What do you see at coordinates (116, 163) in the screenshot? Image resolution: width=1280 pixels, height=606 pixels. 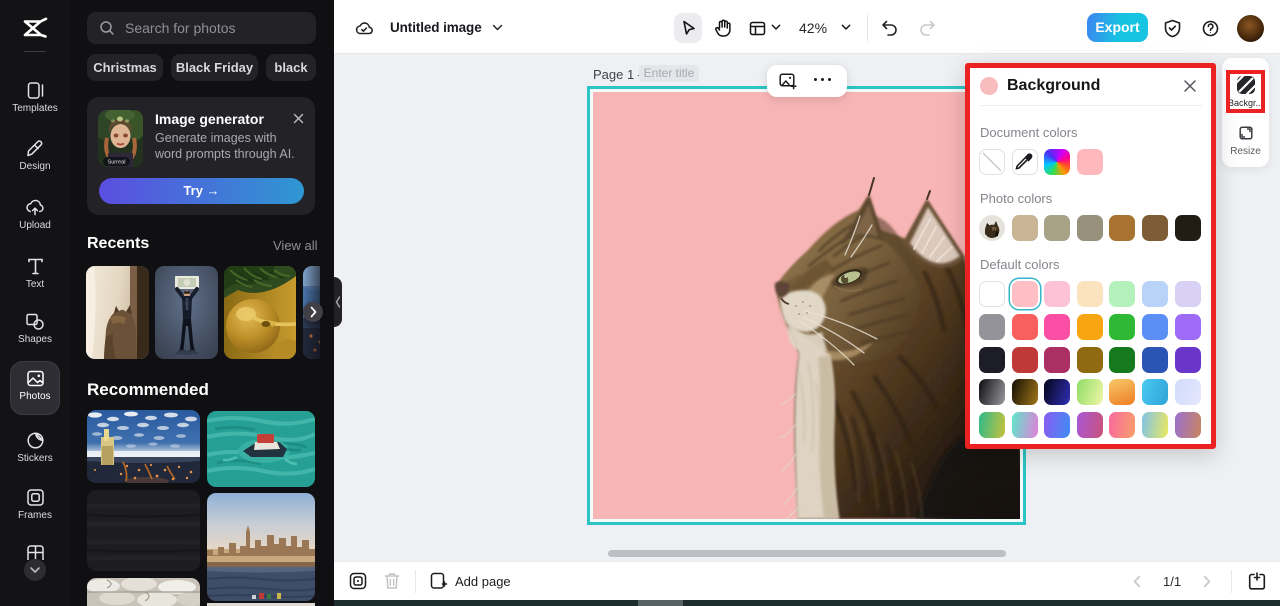 I see `svg-text: Surreal` at bounding box center [116, 163].